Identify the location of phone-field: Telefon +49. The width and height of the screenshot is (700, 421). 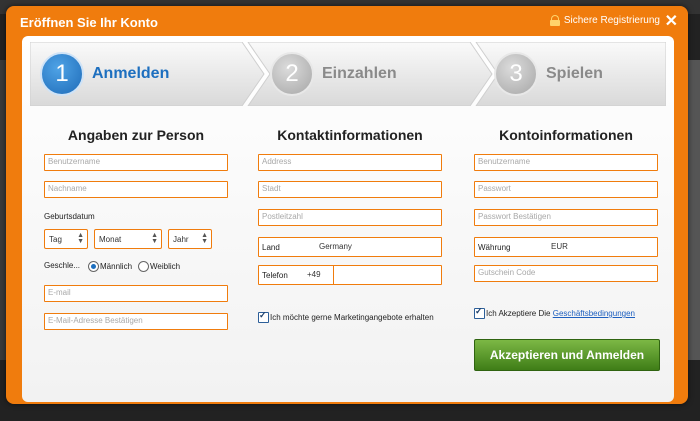
(350, 275).